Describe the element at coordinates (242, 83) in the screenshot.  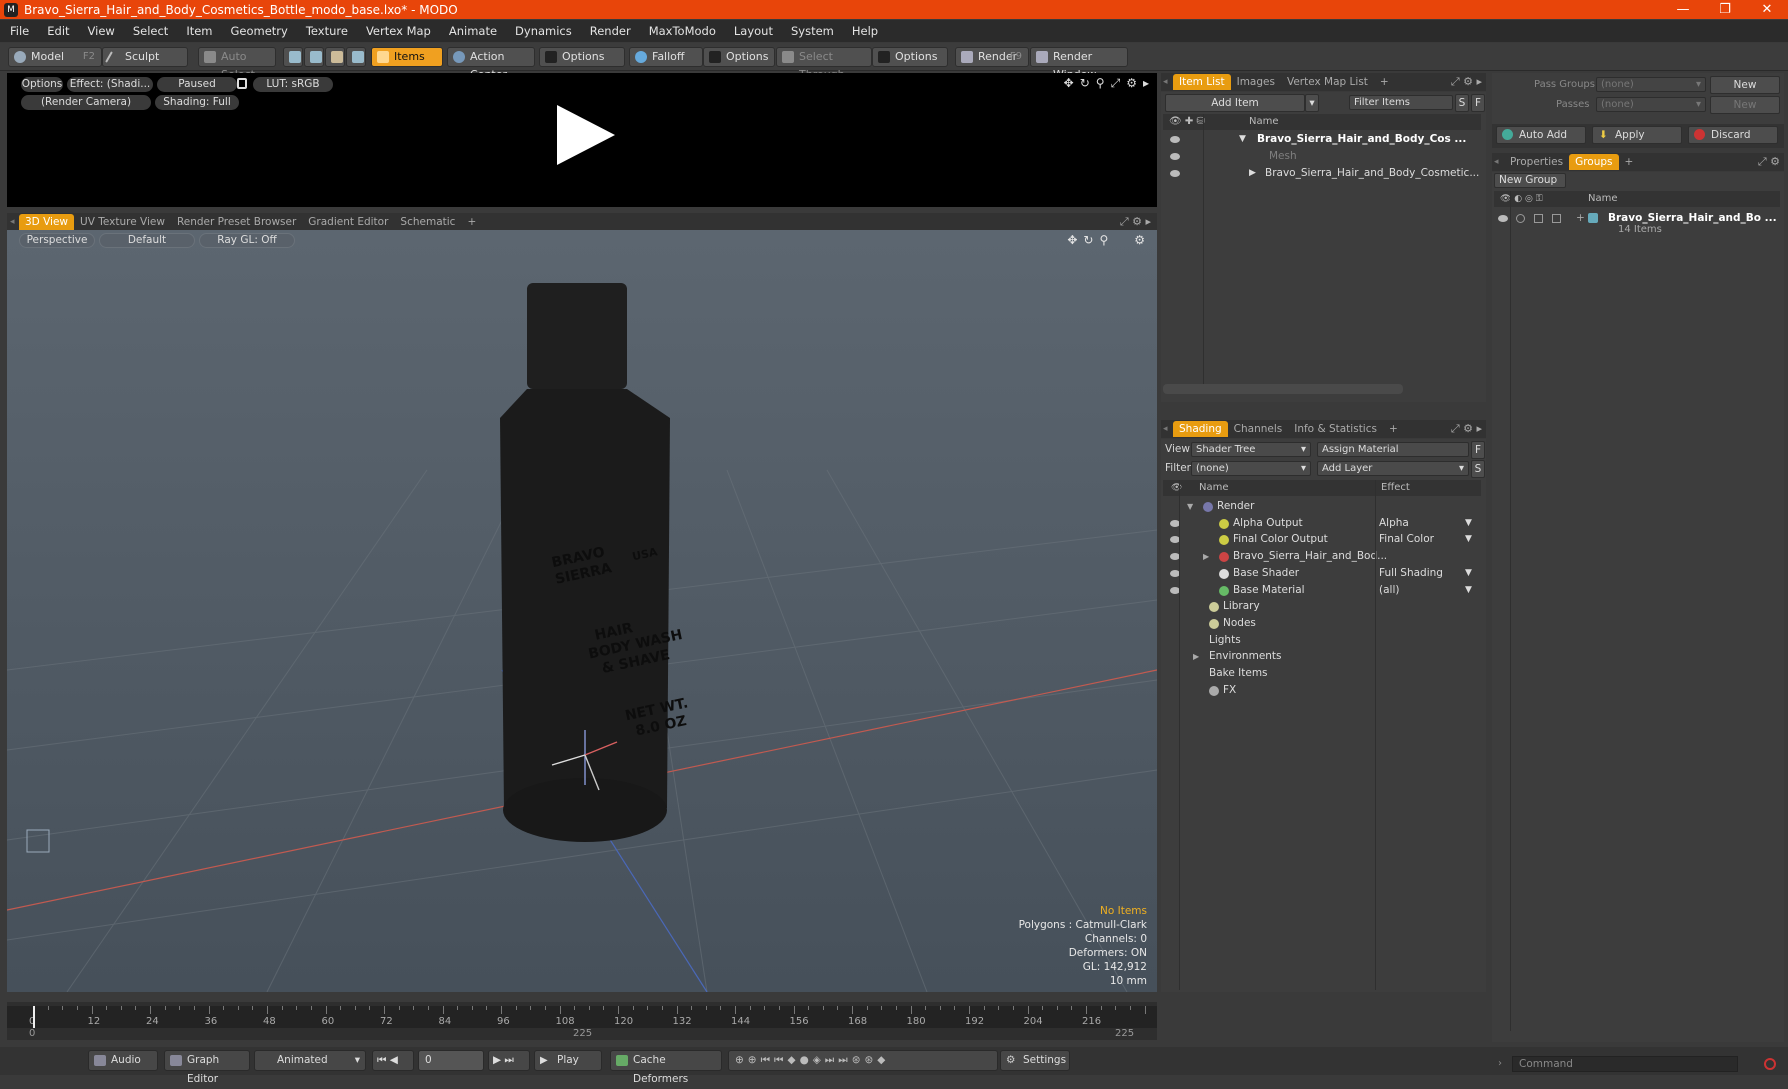
I see `lock-icon` at that location.